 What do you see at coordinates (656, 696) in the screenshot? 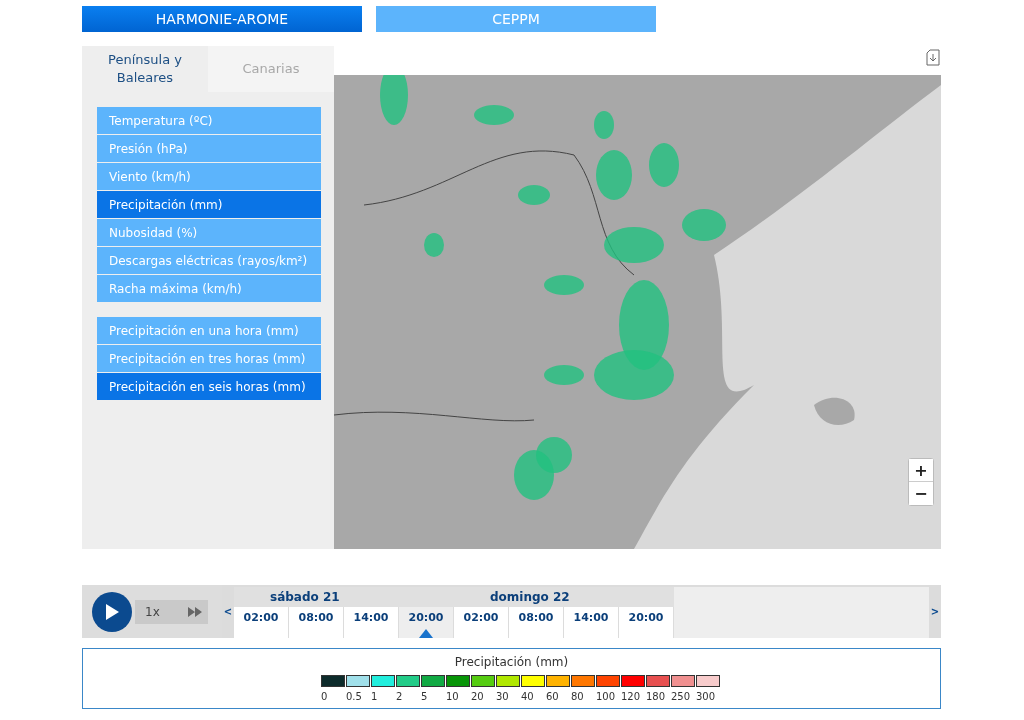
I see `legend-label: 180` at bounding box center [656, 696].